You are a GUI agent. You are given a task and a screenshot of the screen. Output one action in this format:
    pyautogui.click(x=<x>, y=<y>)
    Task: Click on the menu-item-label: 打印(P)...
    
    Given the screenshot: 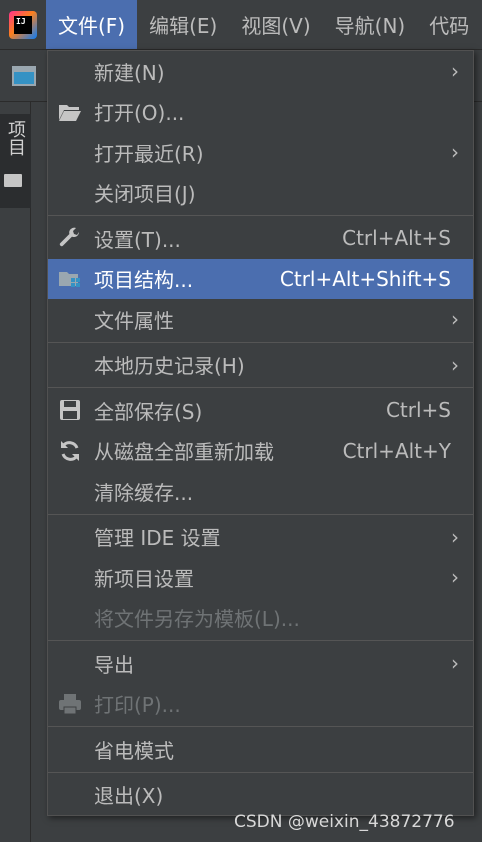 What is the action you would take?
    pyautogui.click(x=137, y=705)
    